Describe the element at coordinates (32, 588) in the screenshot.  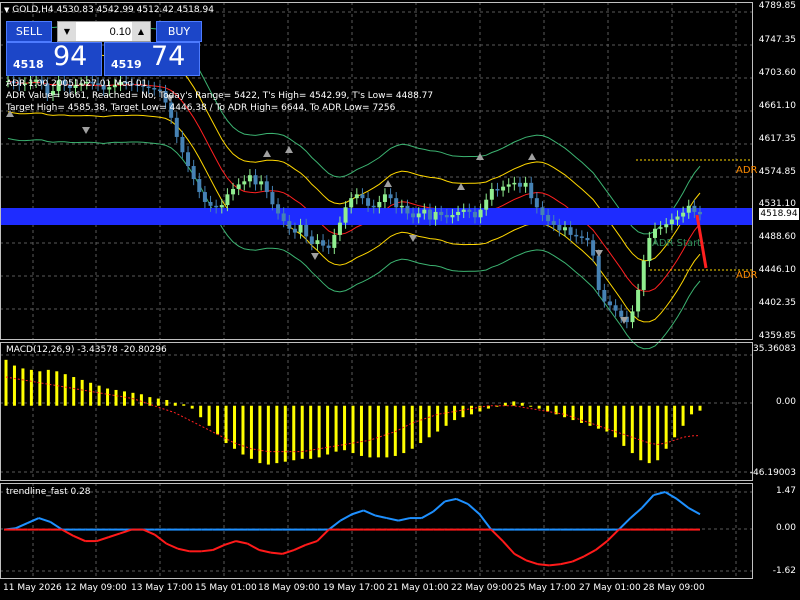
I see `time-tick: 11 May 2026` at that location.